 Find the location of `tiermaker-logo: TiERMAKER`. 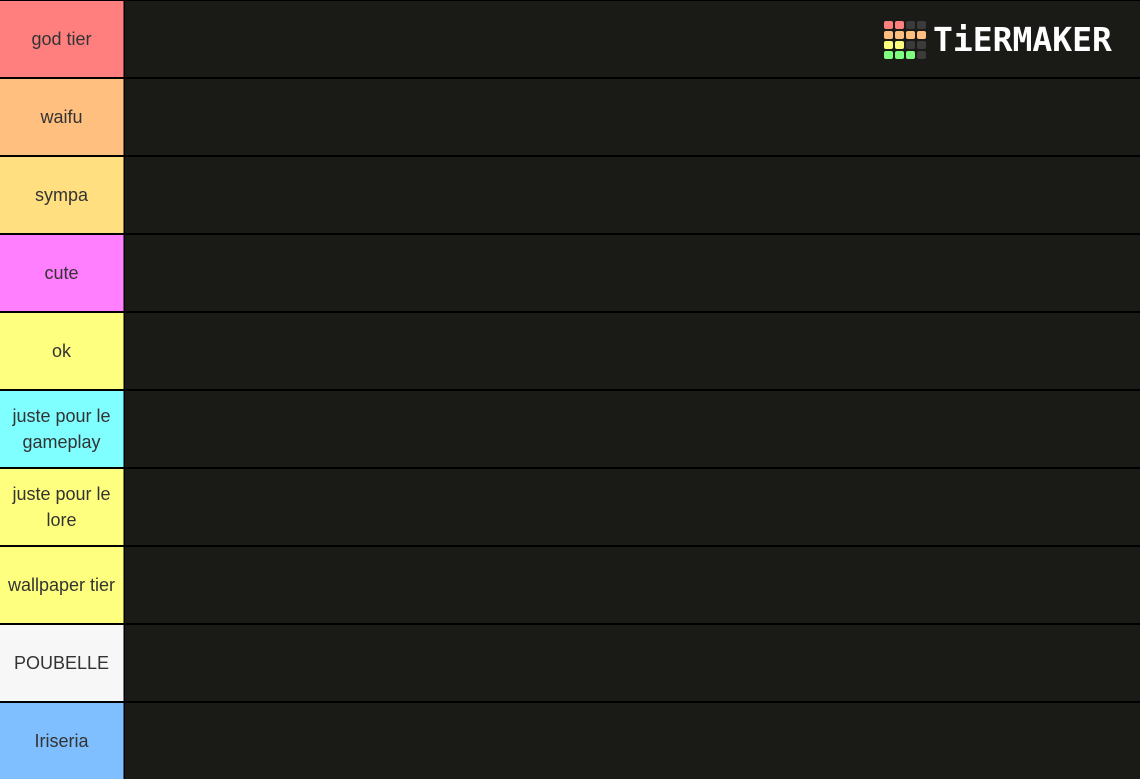

tiermaker-logo: TiERMAKER is located at coordinates (998, 40).